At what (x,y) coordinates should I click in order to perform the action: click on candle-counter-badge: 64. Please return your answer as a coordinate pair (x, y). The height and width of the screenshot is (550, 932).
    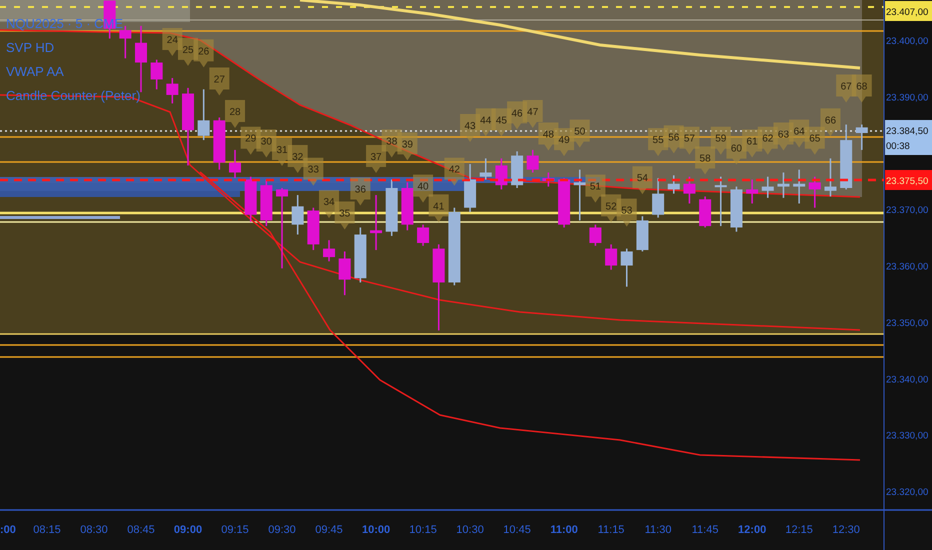
    Looking at the image, I should click on (799, 134).